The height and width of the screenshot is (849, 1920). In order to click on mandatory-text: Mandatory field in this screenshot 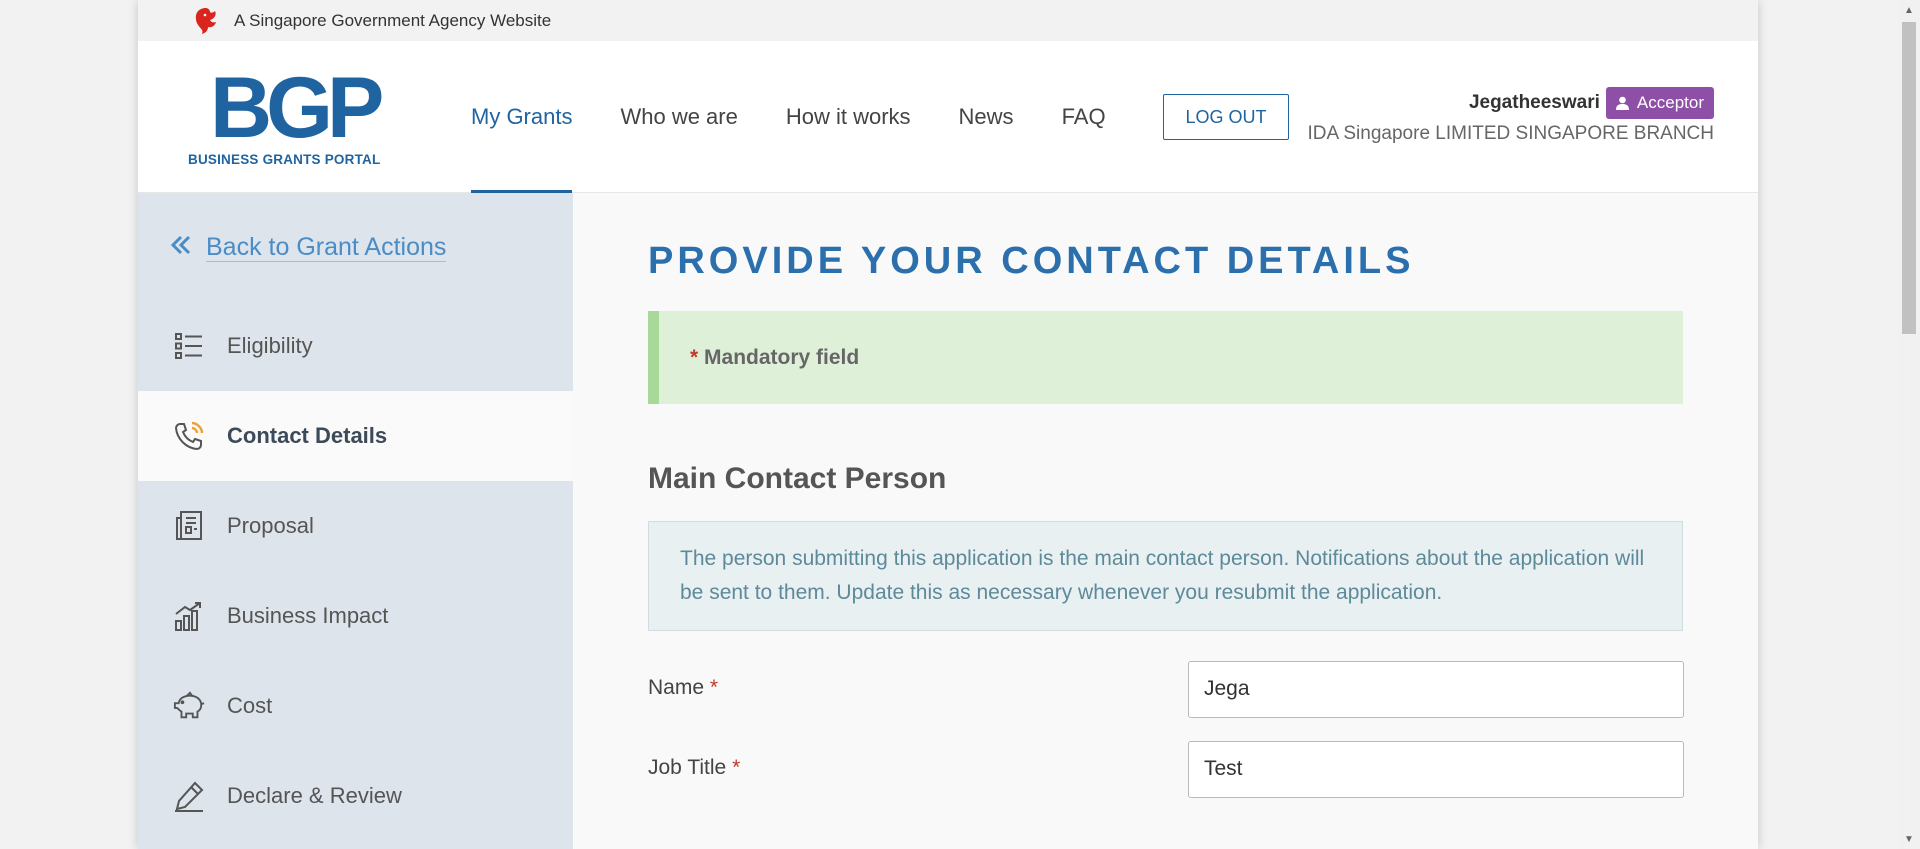, I will do `click(782, 357)`.